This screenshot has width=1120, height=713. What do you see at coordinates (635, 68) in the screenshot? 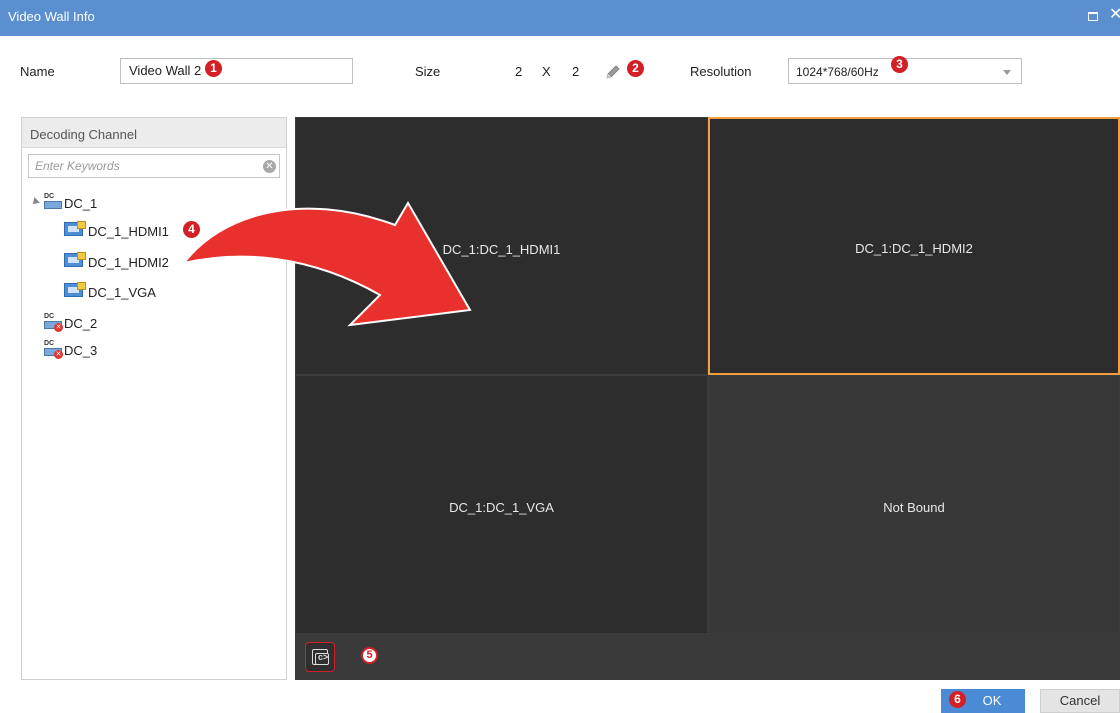
I see `step-2-marker: 2` at bounding box center [635, 68].